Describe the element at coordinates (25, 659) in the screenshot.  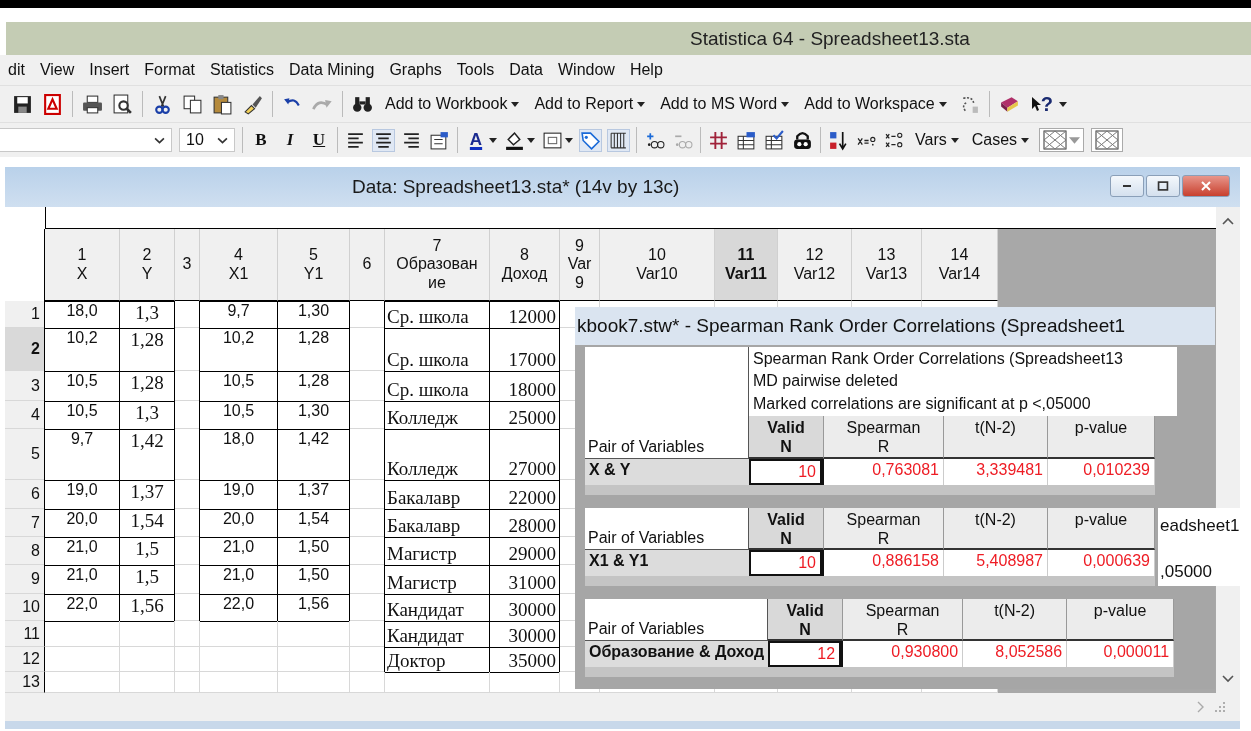
I see `row-header: 12` at that location.